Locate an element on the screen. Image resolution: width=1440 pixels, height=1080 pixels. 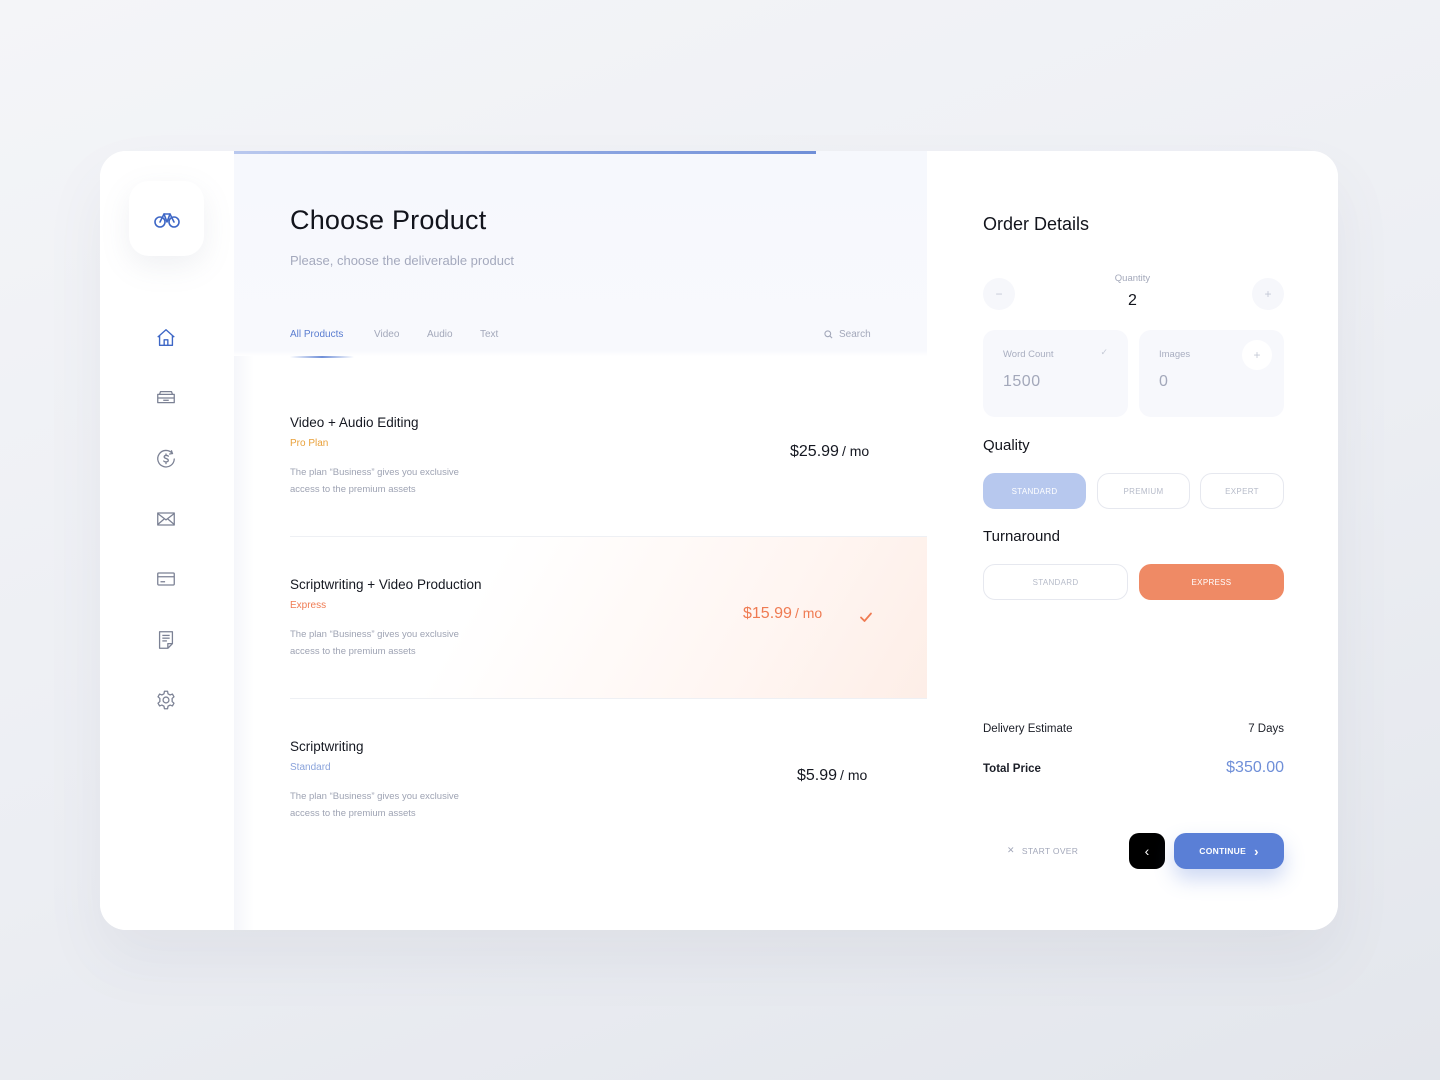
home-icon is located at coordinates (166, 338).